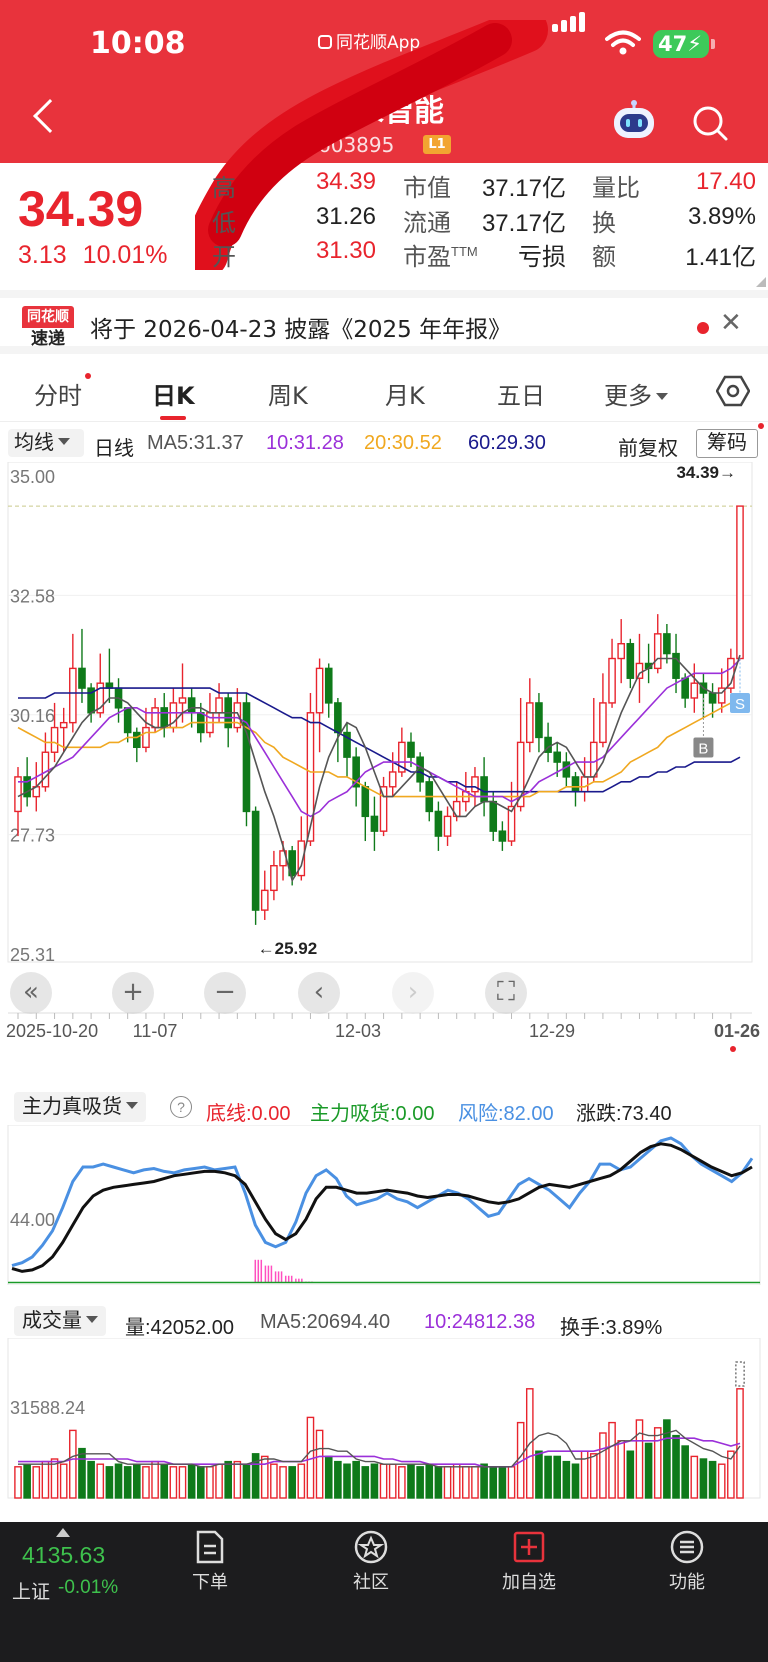  Describe the element at coordinates (288, 393) in the screenshot. I see `tab-weekly-k: 周K` at that location.